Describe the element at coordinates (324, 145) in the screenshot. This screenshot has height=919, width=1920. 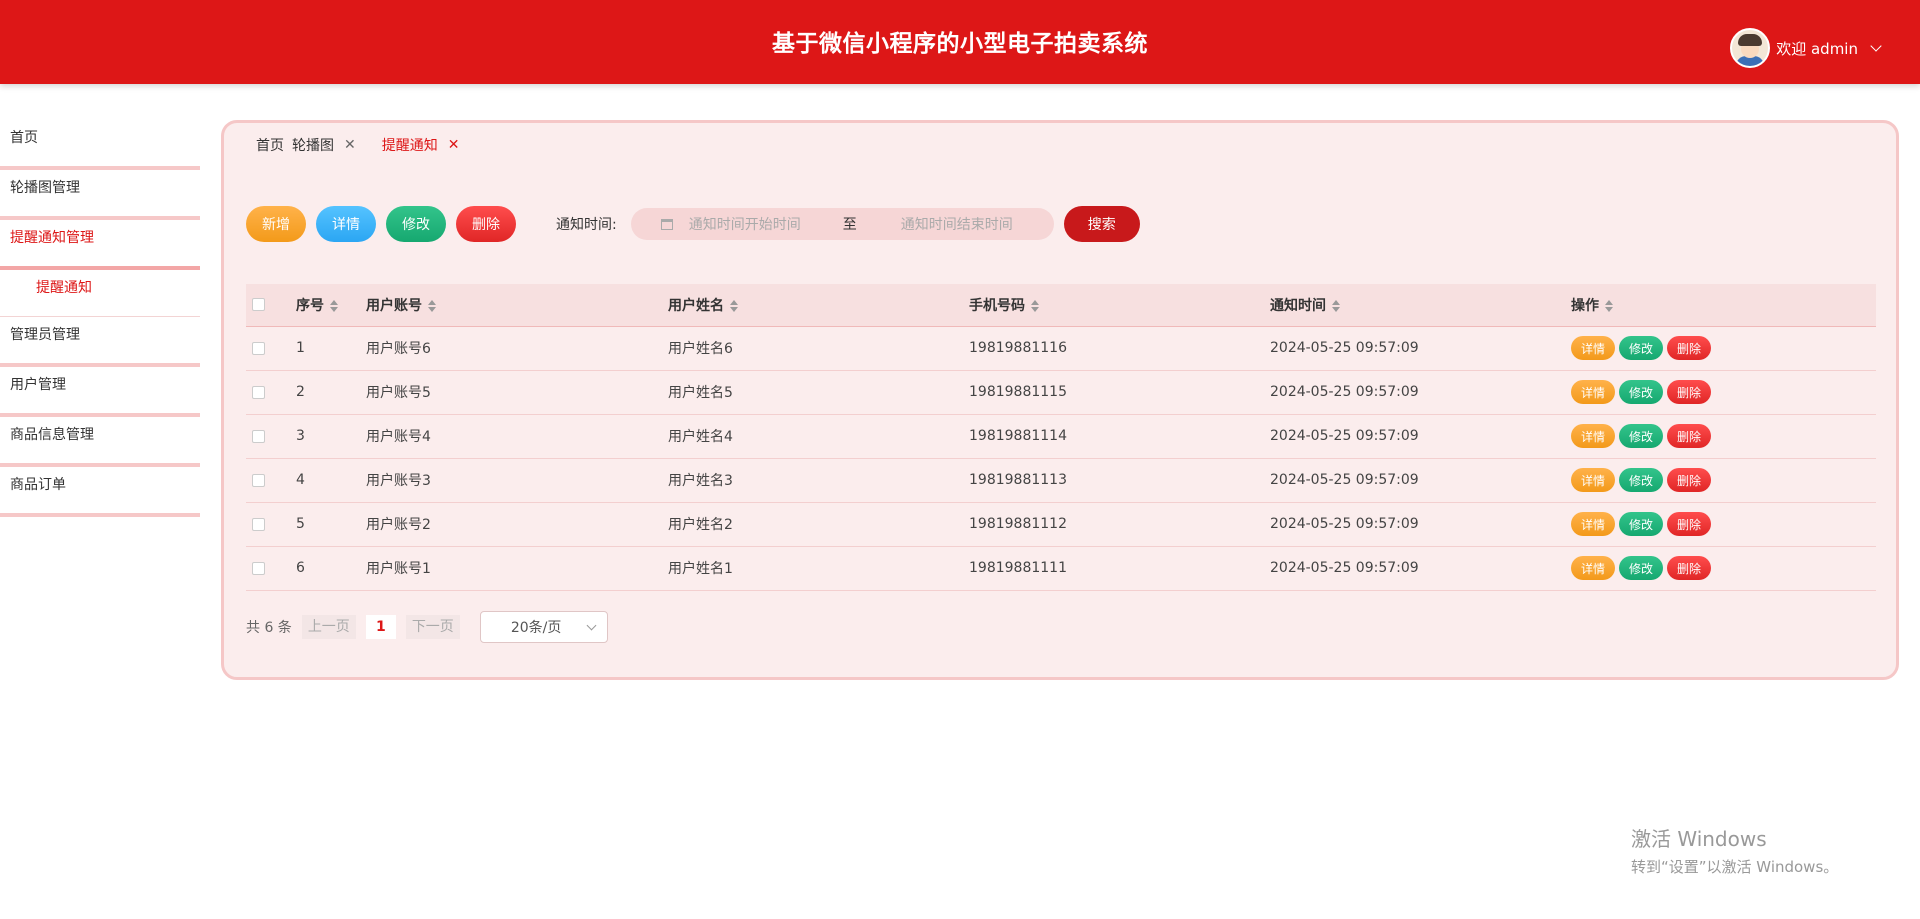
I see `tab-carousel: 轮播图 ✕` at that location.